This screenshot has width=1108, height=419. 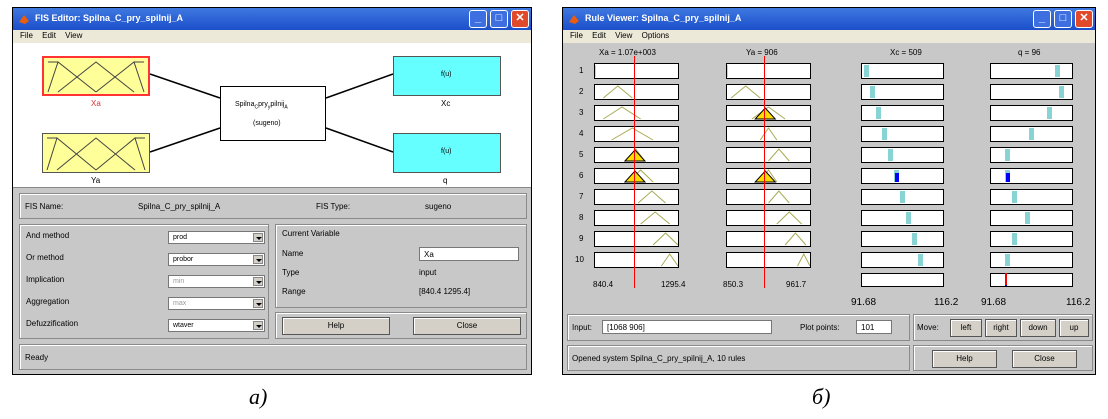 I want to click on xa-axis-min: 840.4, so click(x=603, y=284).